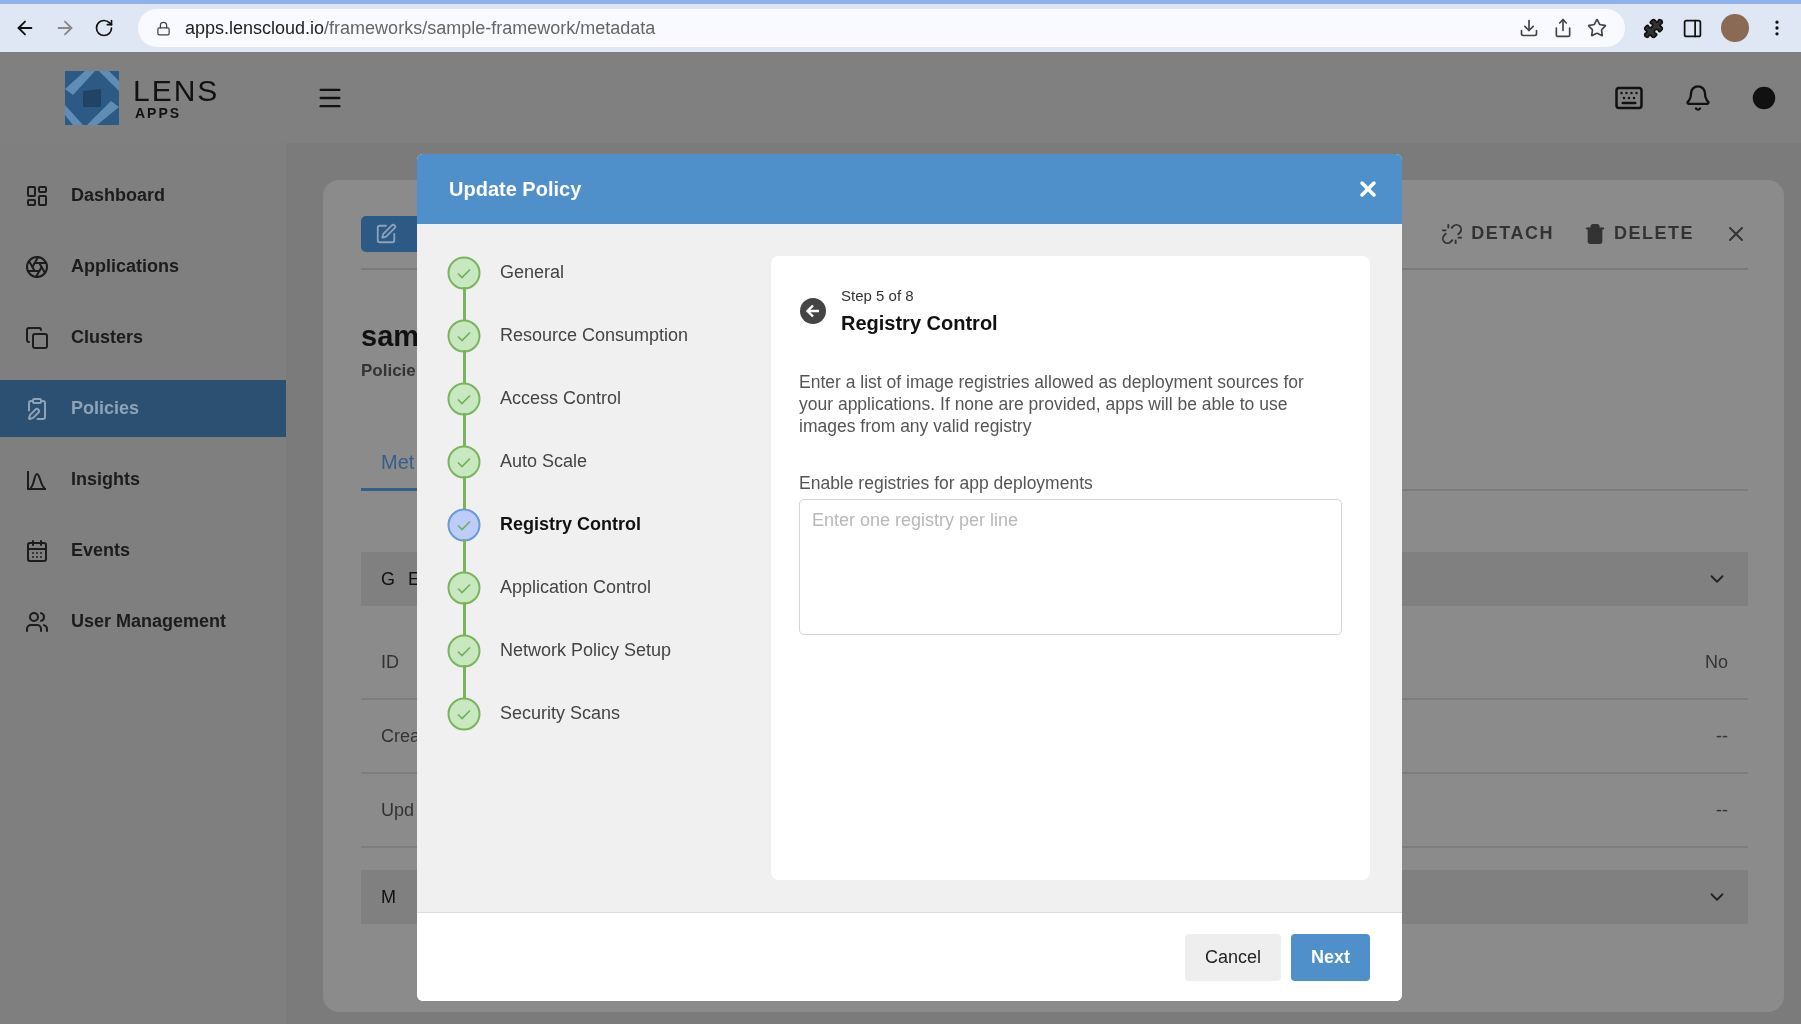 This screenshot has width=1801, height=1024. I want to click on field-value: No, so click(1716, 662).